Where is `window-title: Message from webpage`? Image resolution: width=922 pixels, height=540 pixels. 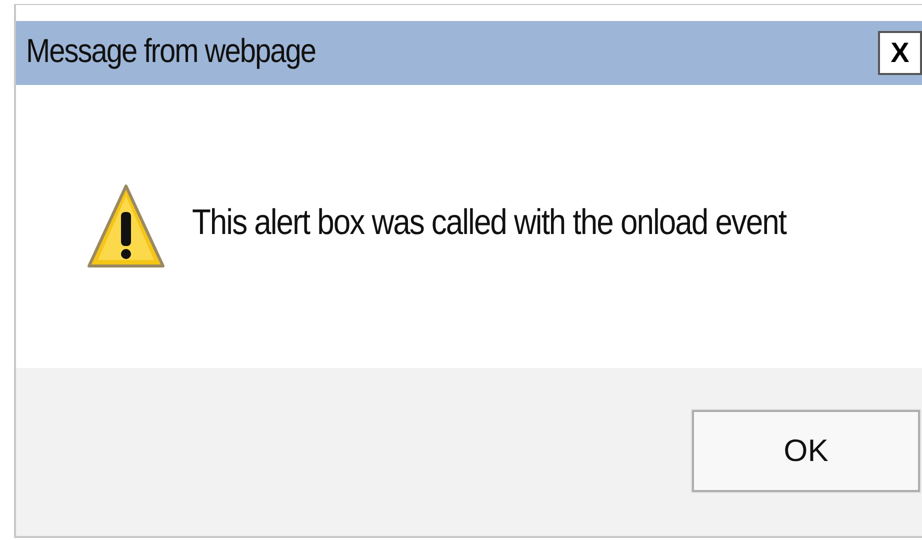
window-title: Message from webpage is located at coordinates (171, 52).